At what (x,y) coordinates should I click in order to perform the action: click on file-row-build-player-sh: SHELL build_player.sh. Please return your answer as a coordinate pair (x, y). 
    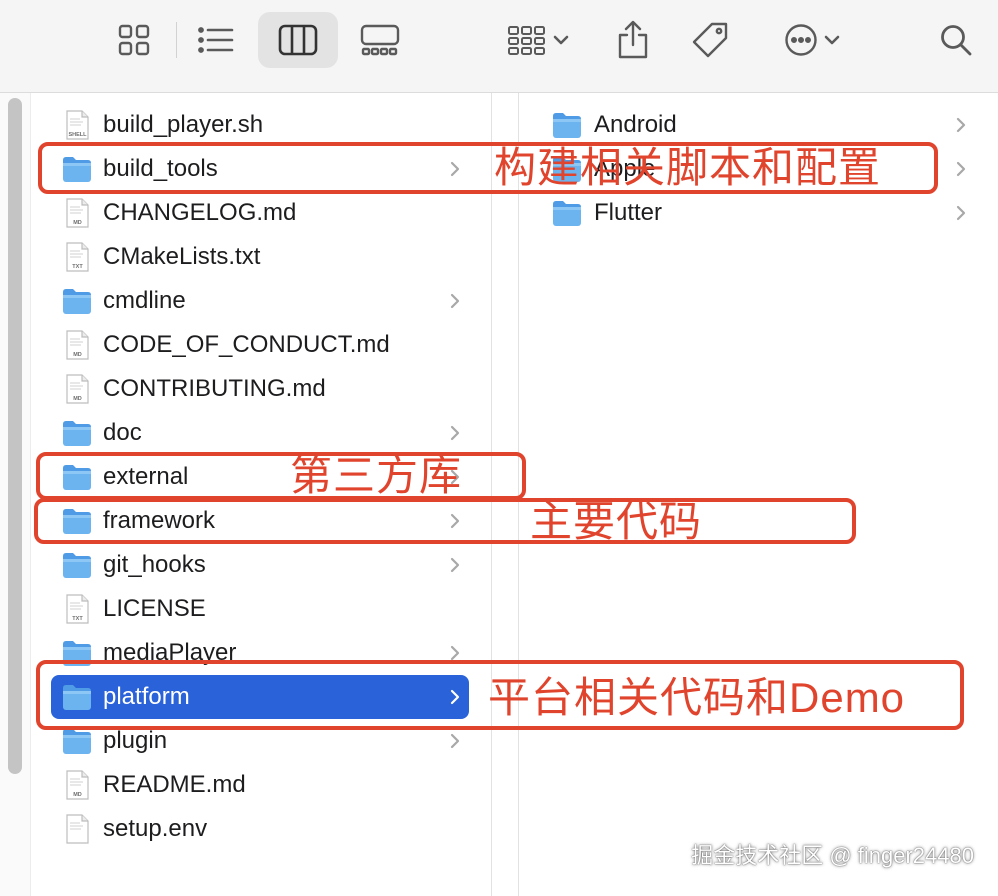
    Looking at the image, I should click on (260, 125).